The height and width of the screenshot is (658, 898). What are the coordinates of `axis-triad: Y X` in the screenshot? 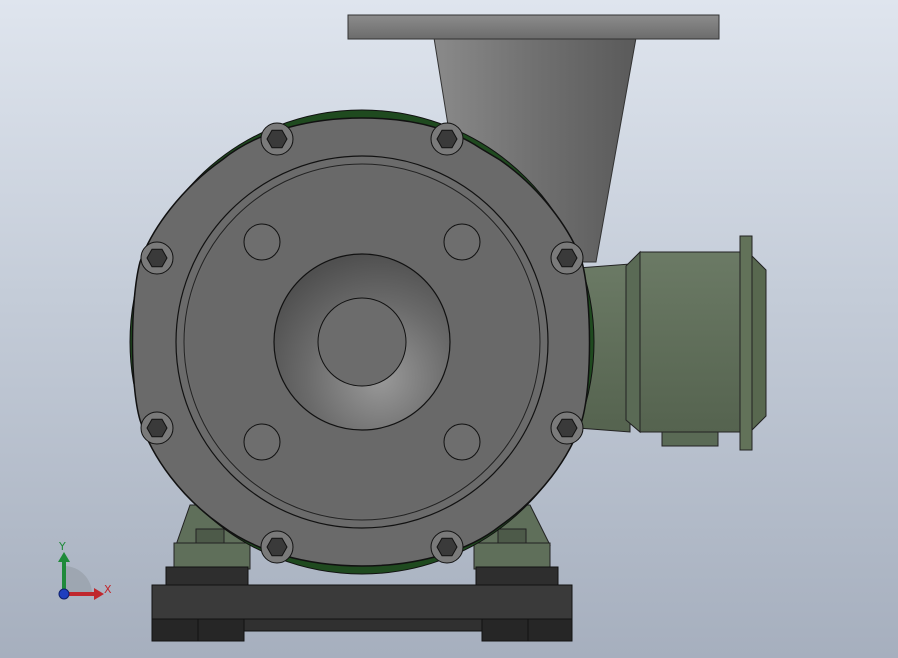 It's located at (85, 570).